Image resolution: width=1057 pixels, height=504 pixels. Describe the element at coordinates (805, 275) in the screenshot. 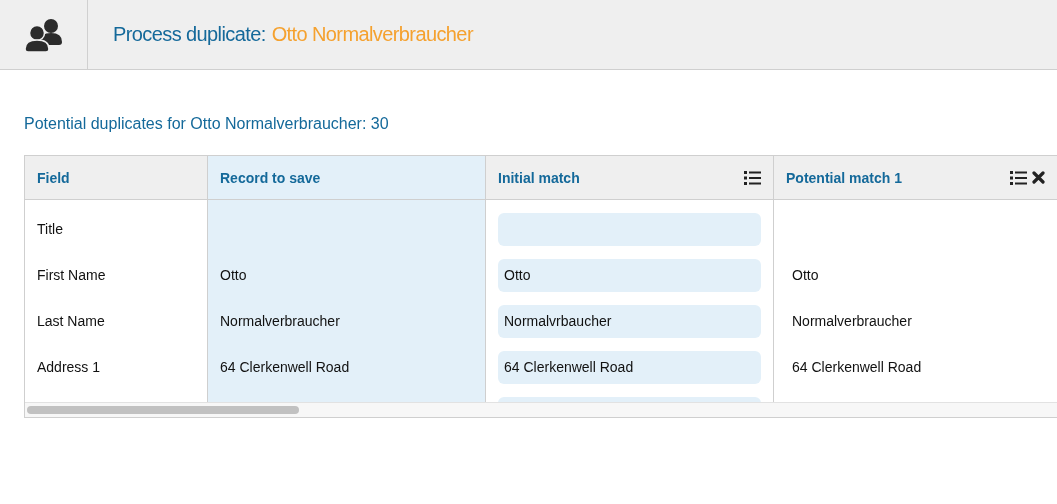

I see `table-cell-text: Otto` at that location.